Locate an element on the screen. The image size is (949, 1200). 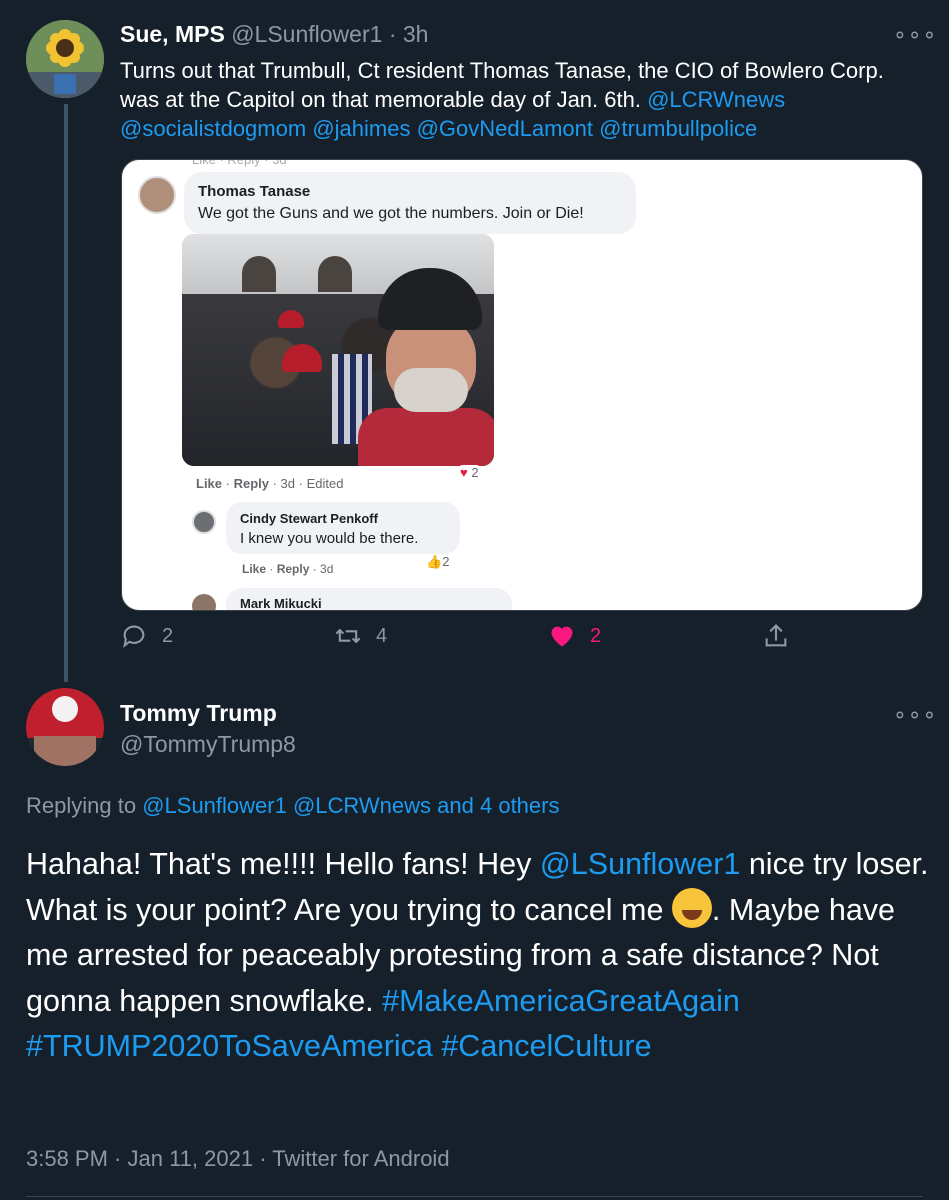
tweet-source: Twitter for Android is located at coordinates (360, 1158).